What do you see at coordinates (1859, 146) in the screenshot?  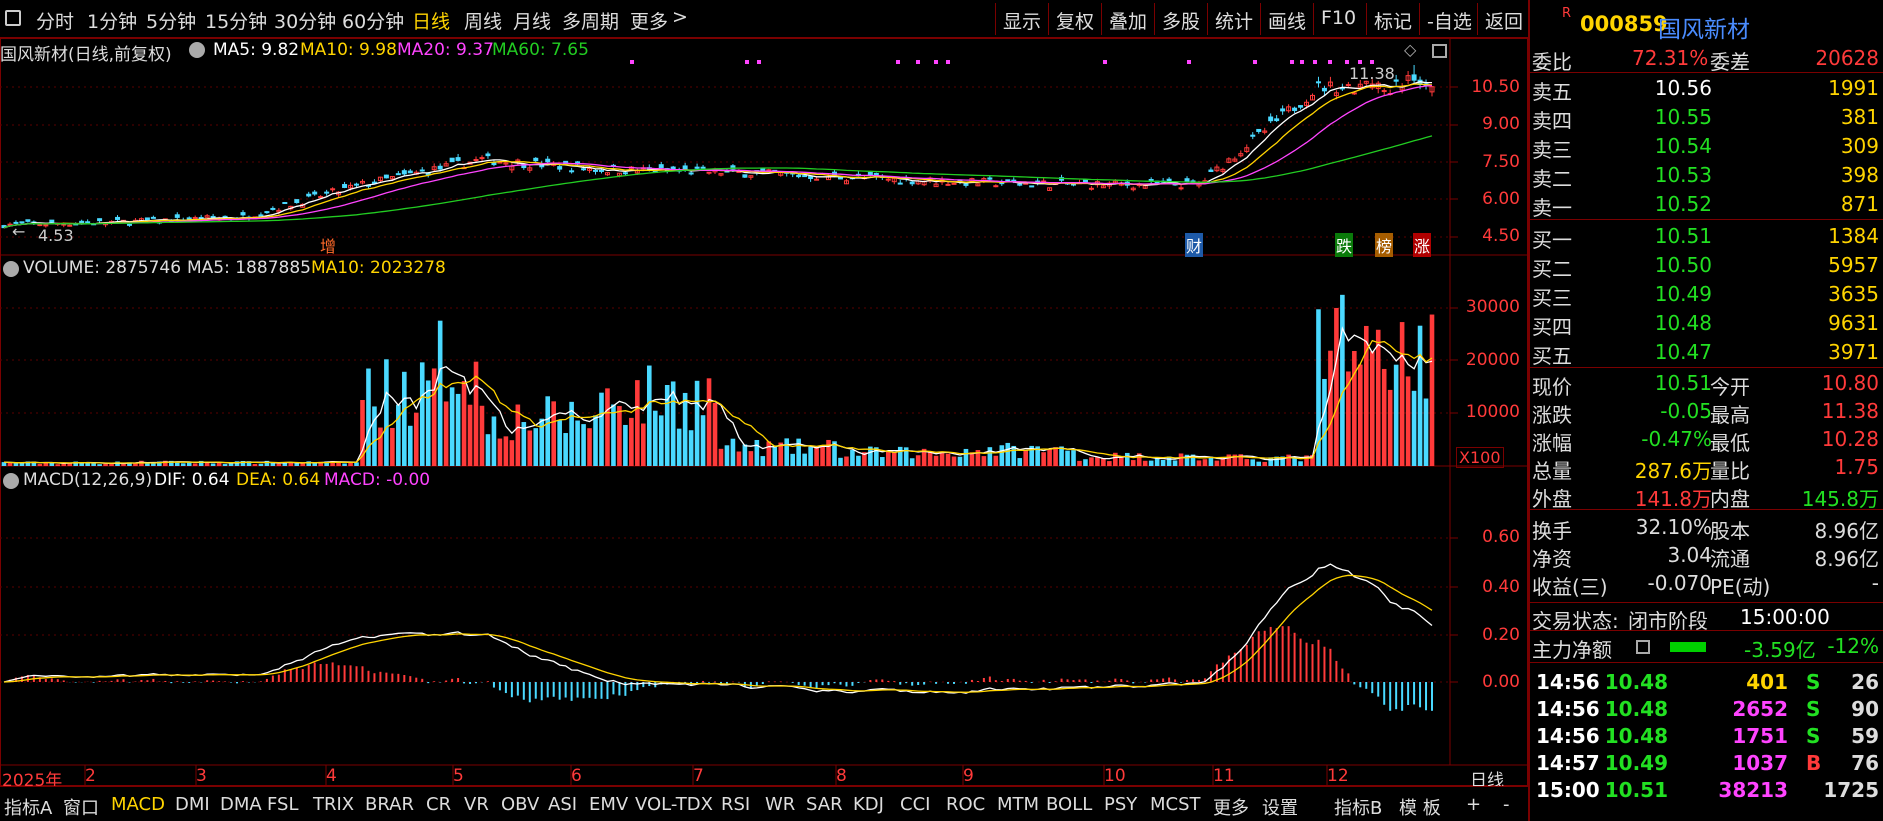 I see `ask-volume: 309` at bounding box center [1859, 146].